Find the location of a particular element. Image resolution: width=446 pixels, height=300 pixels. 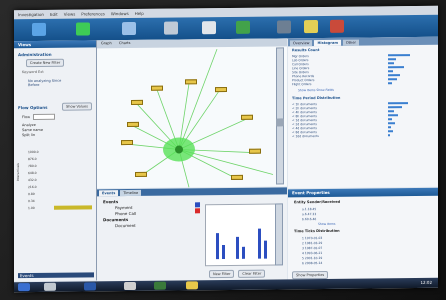

option-same-name: Same name is located at coordinates (59, 129).